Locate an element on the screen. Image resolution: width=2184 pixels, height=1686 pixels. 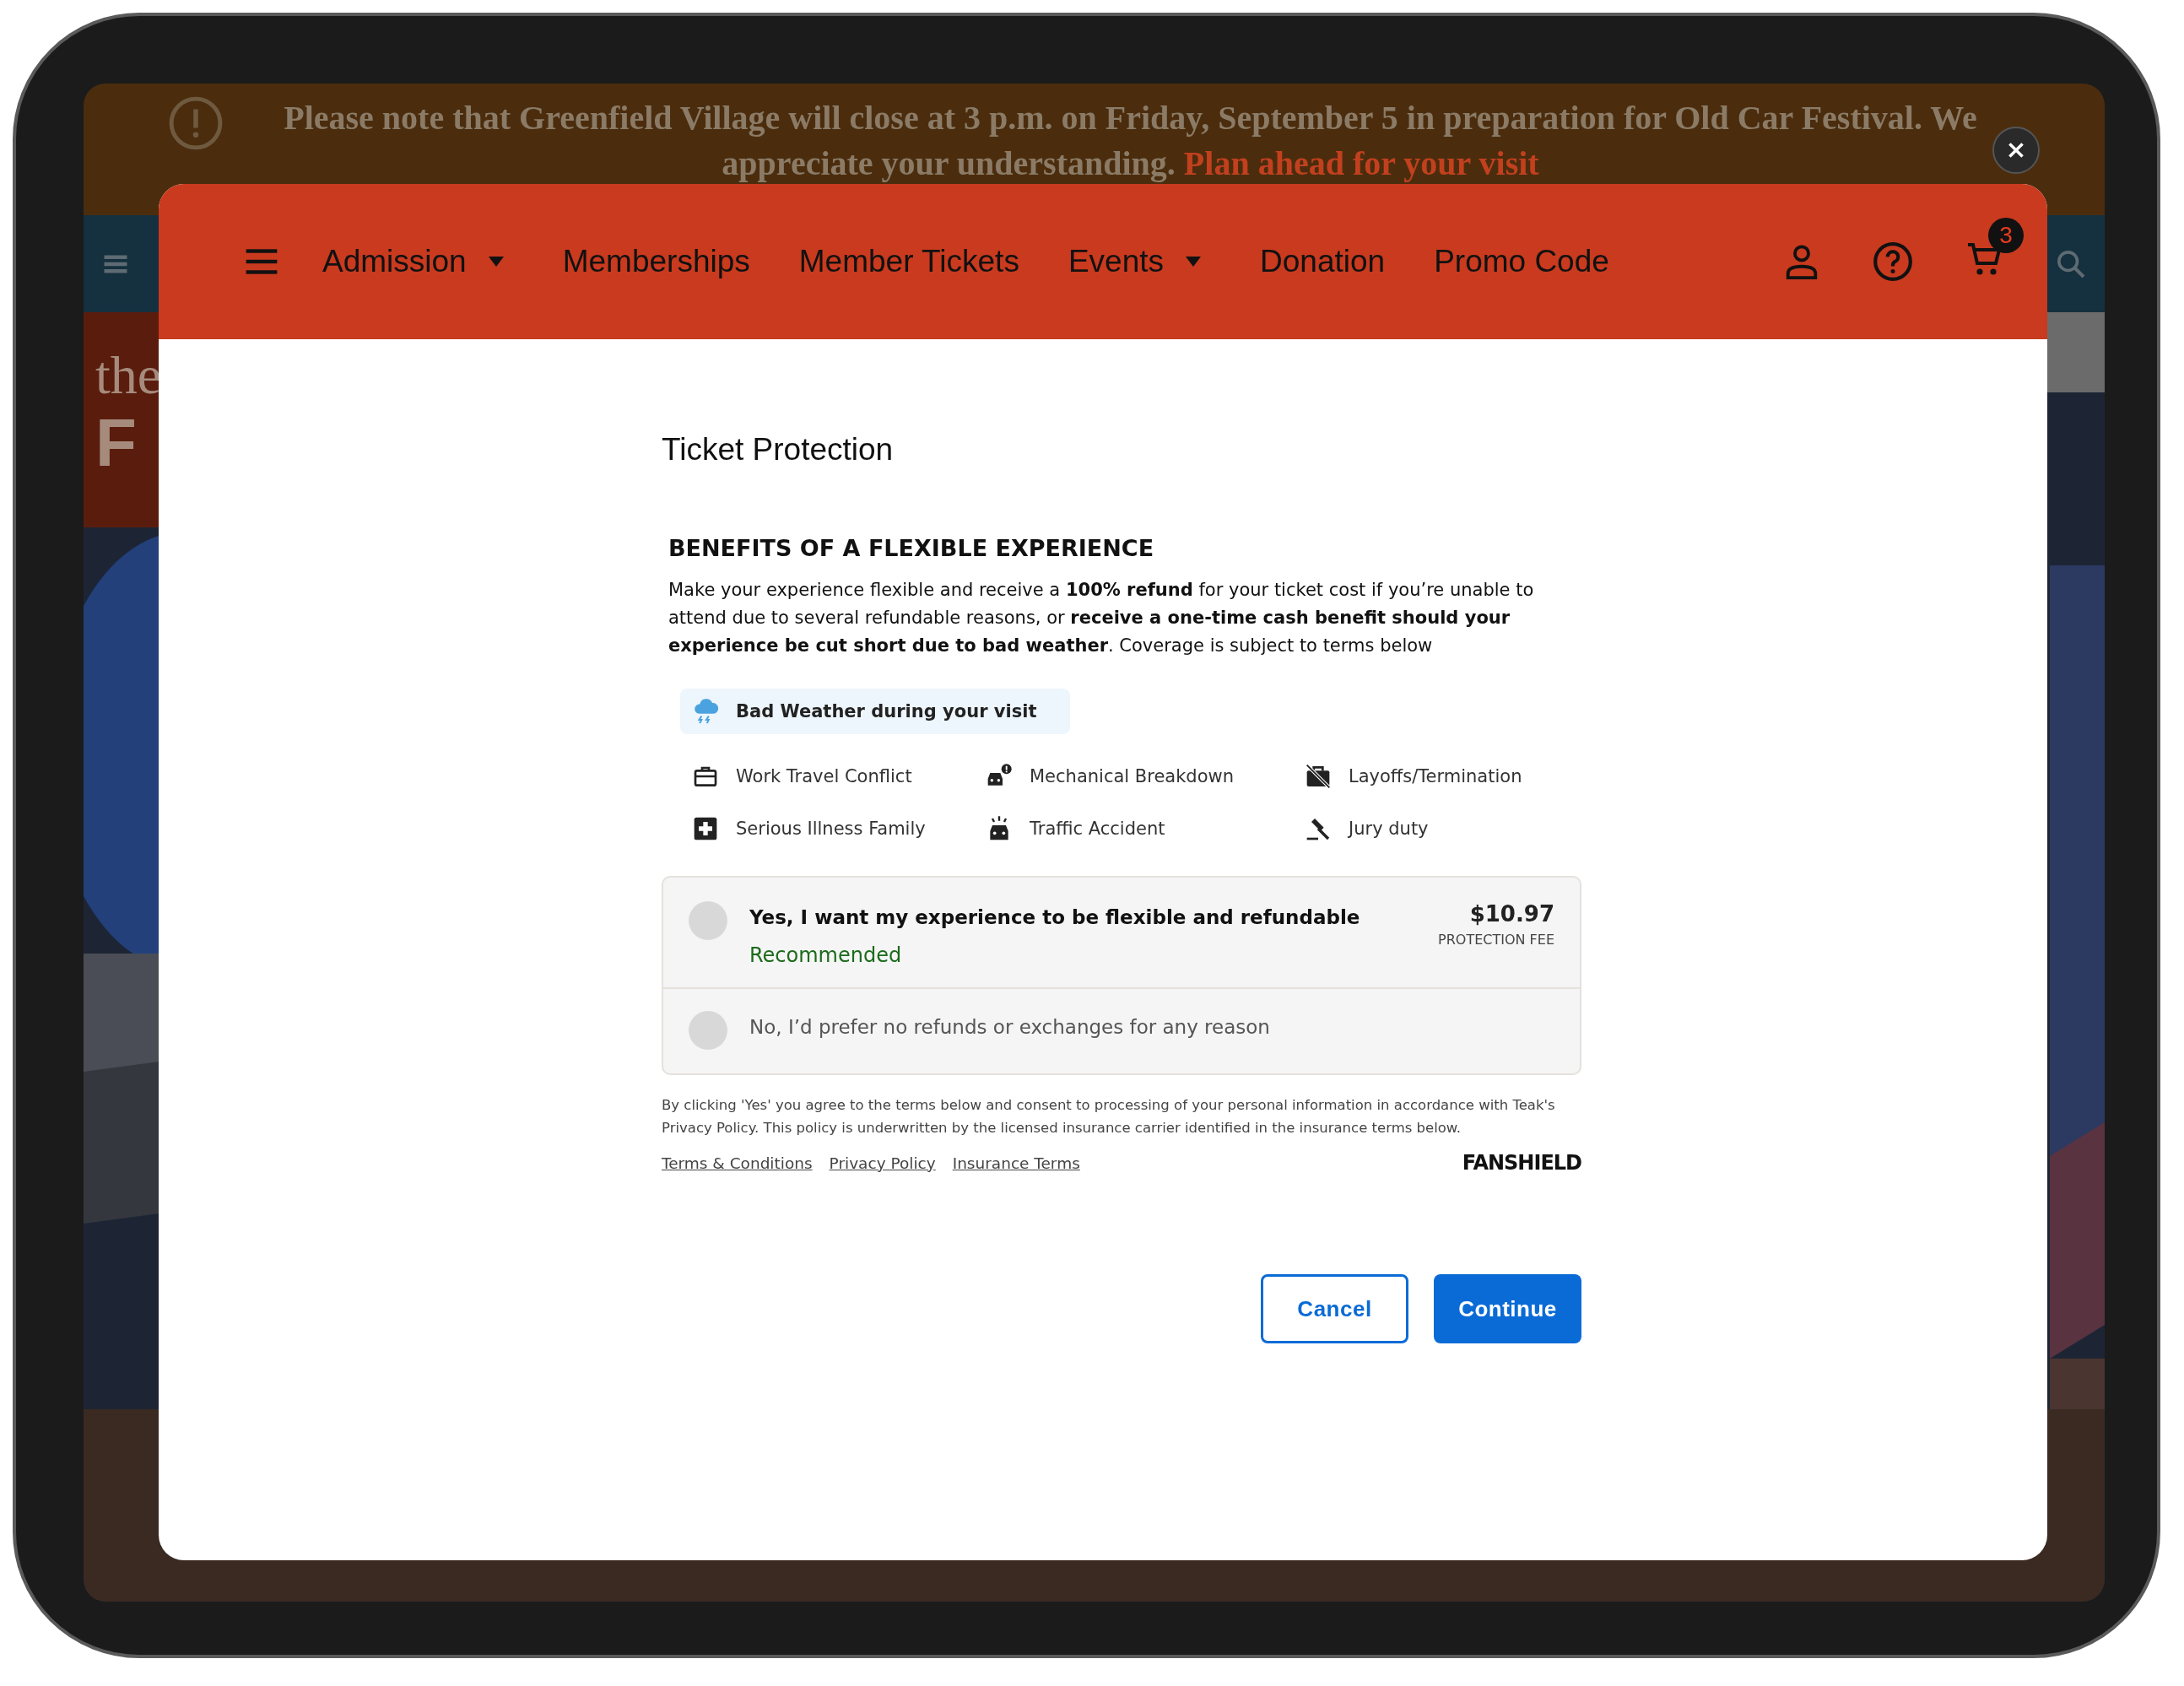
alert-icon is located at coordinates (195, 123).